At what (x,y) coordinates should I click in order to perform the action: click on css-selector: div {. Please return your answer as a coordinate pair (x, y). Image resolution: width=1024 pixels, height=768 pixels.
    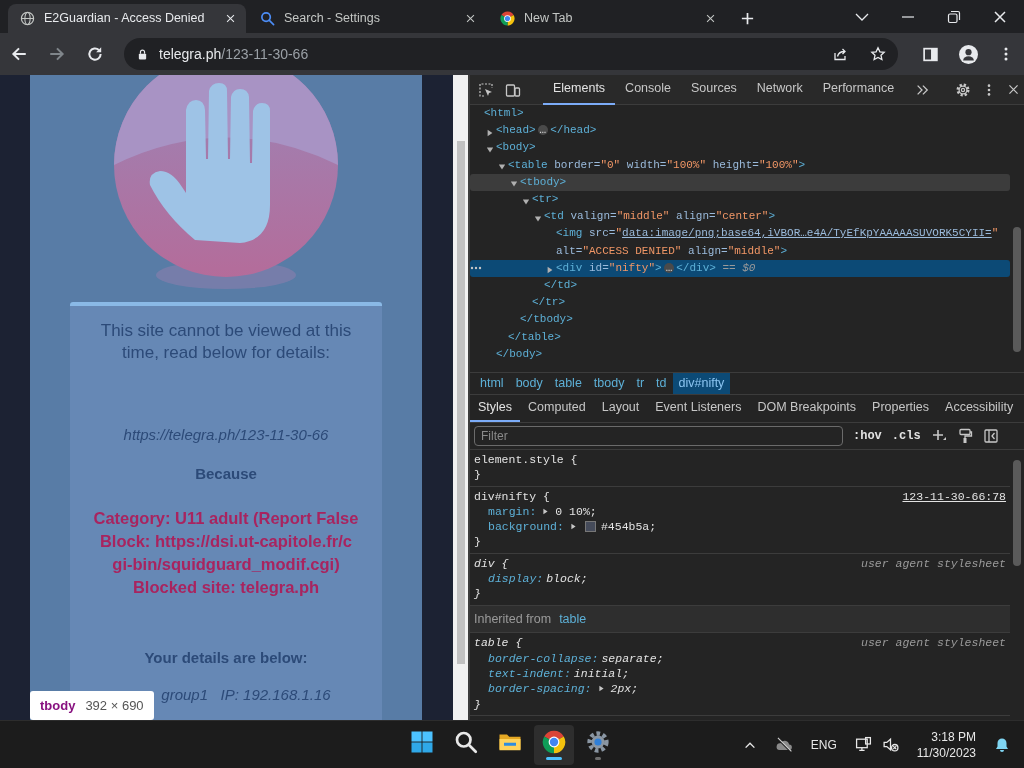
    Looking at the image, I should click on (491, 563).